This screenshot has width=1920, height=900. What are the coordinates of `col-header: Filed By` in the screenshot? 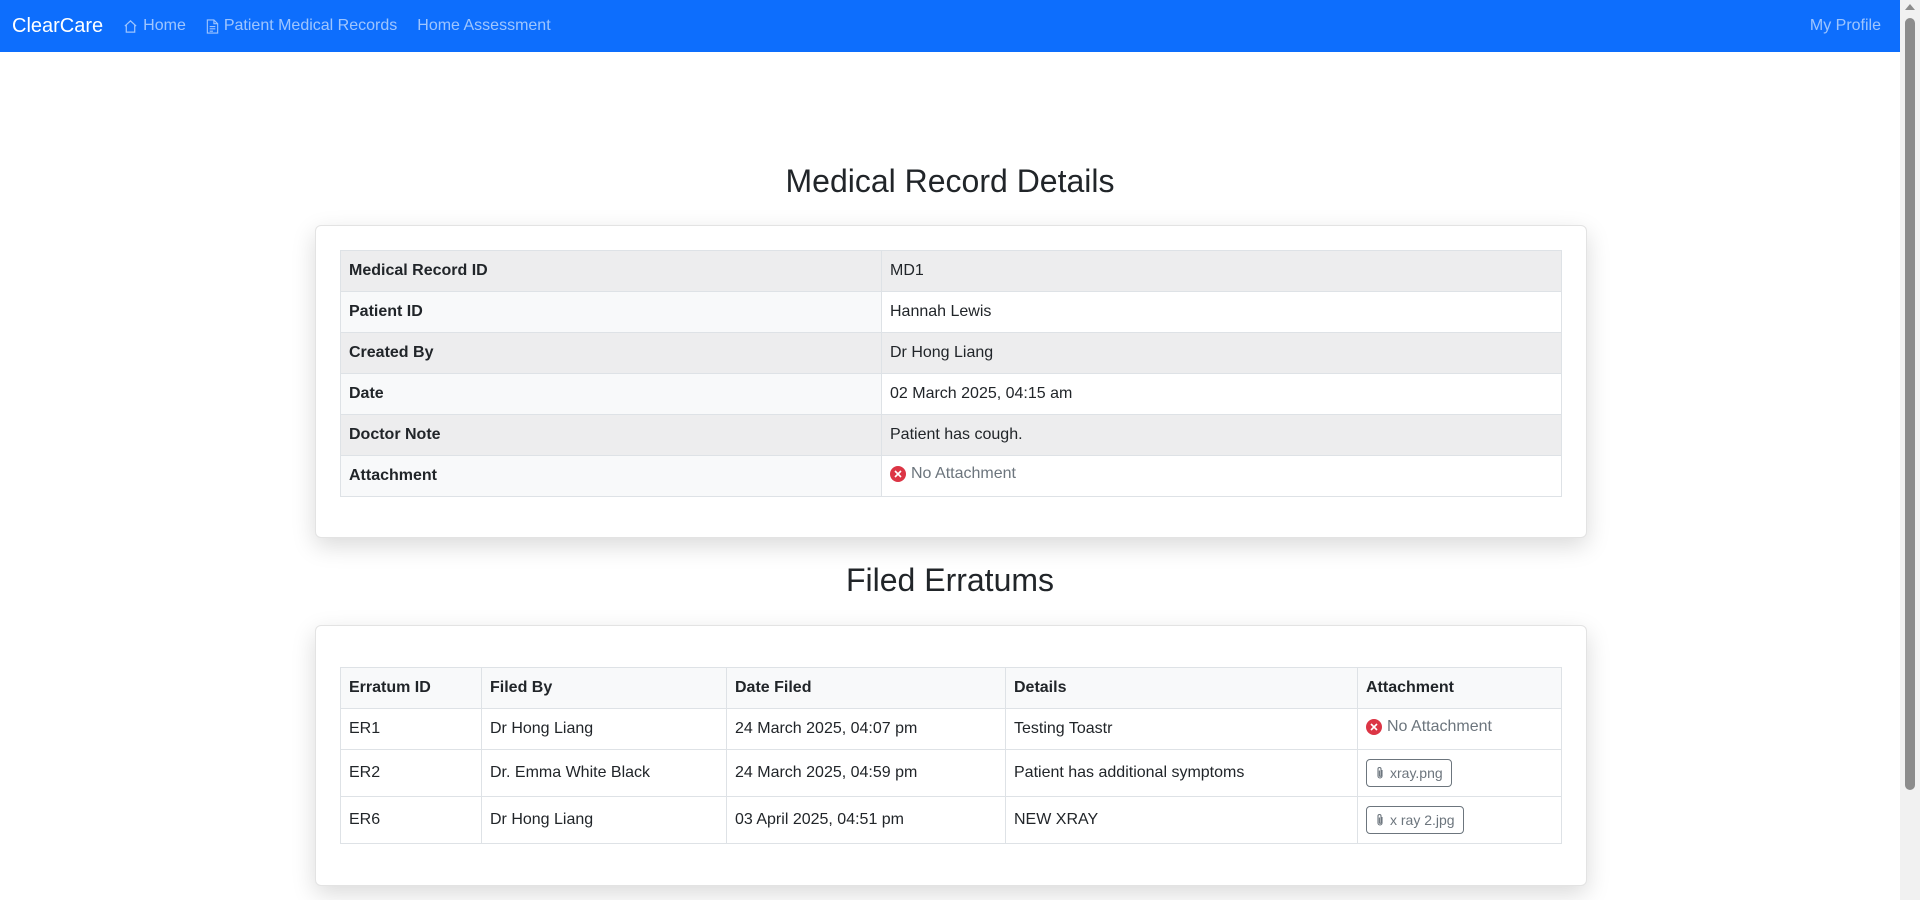 It's located at (604, 688).